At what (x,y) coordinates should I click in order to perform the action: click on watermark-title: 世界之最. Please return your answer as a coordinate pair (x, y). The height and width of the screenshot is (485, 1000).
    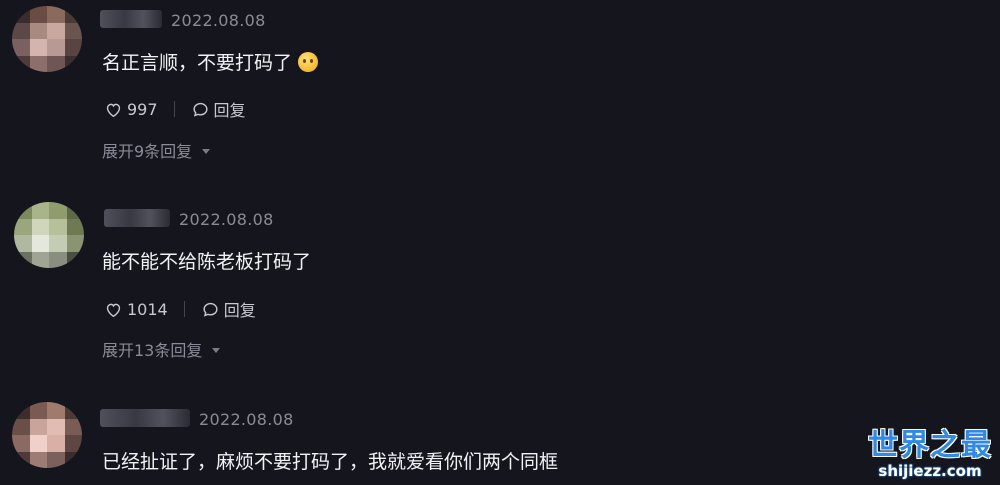
    Looking at the image, I should click on (930, 445).